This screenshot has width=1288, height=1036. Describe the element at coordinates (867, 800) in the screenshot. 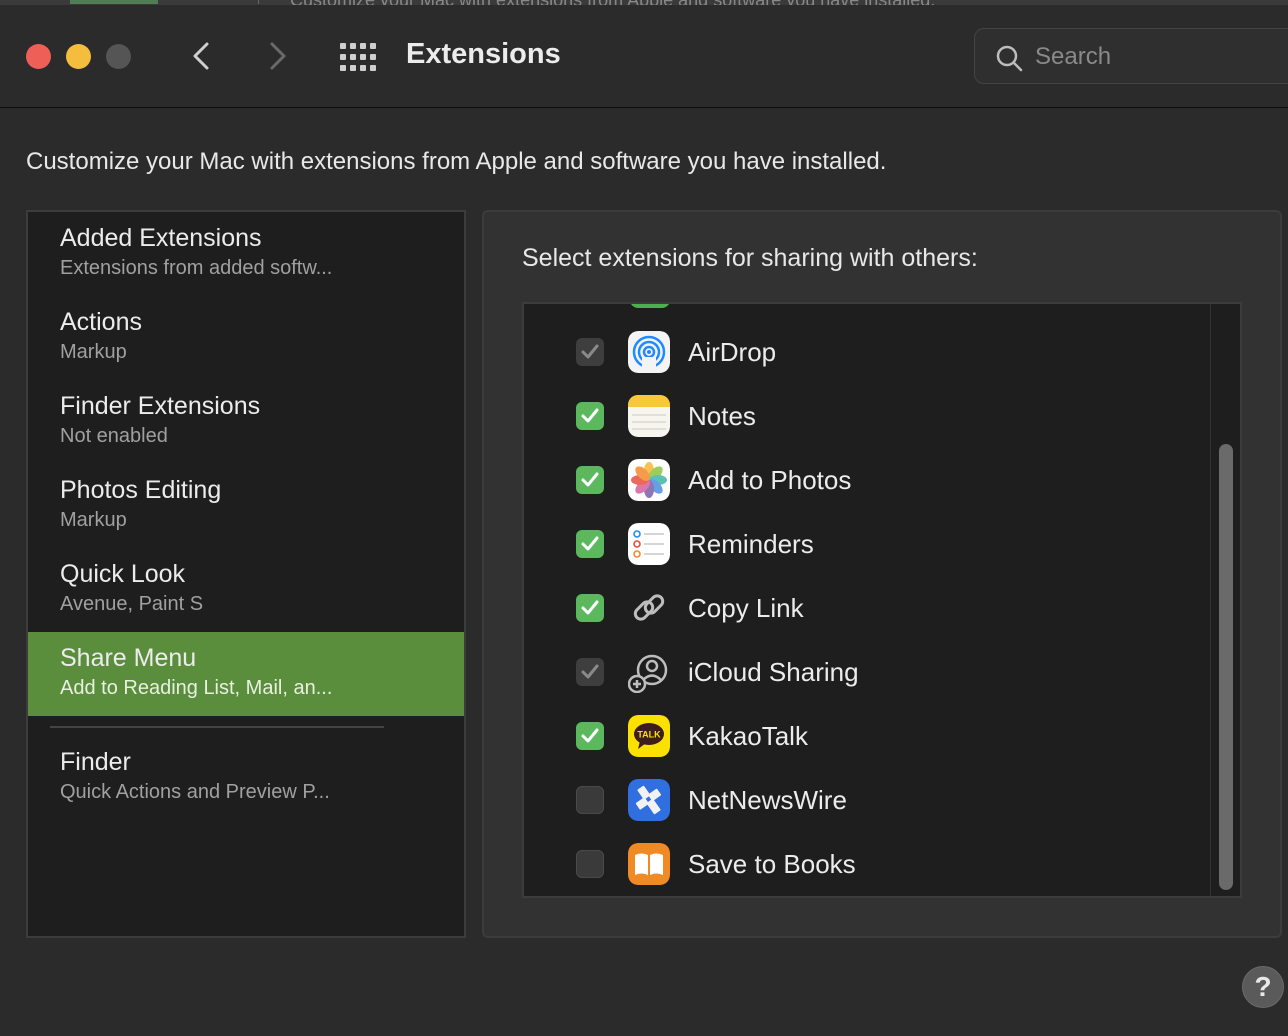

I see `list-item-netnewswire: NetNewsWire` at that location.